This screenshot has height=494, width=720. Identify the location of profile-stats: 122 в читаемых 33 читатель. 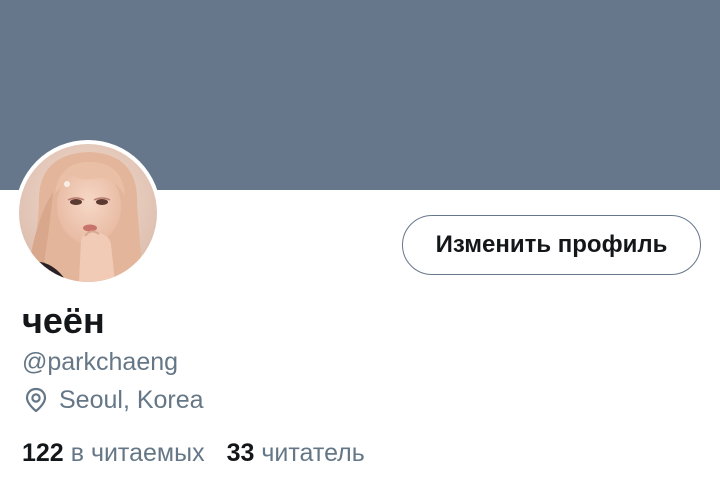
(204, 453).